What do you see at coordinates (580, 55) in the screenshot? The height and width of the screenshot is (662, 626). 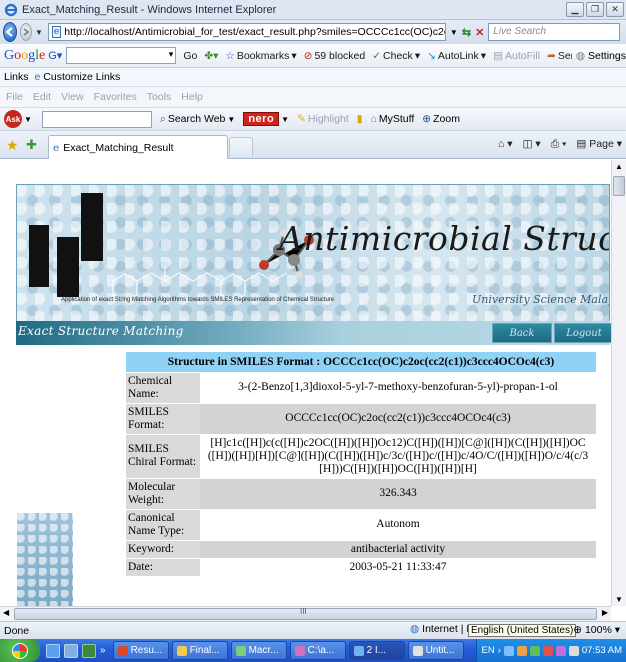 I see `settings-icon: ◍` at bounding box center [580, 55].